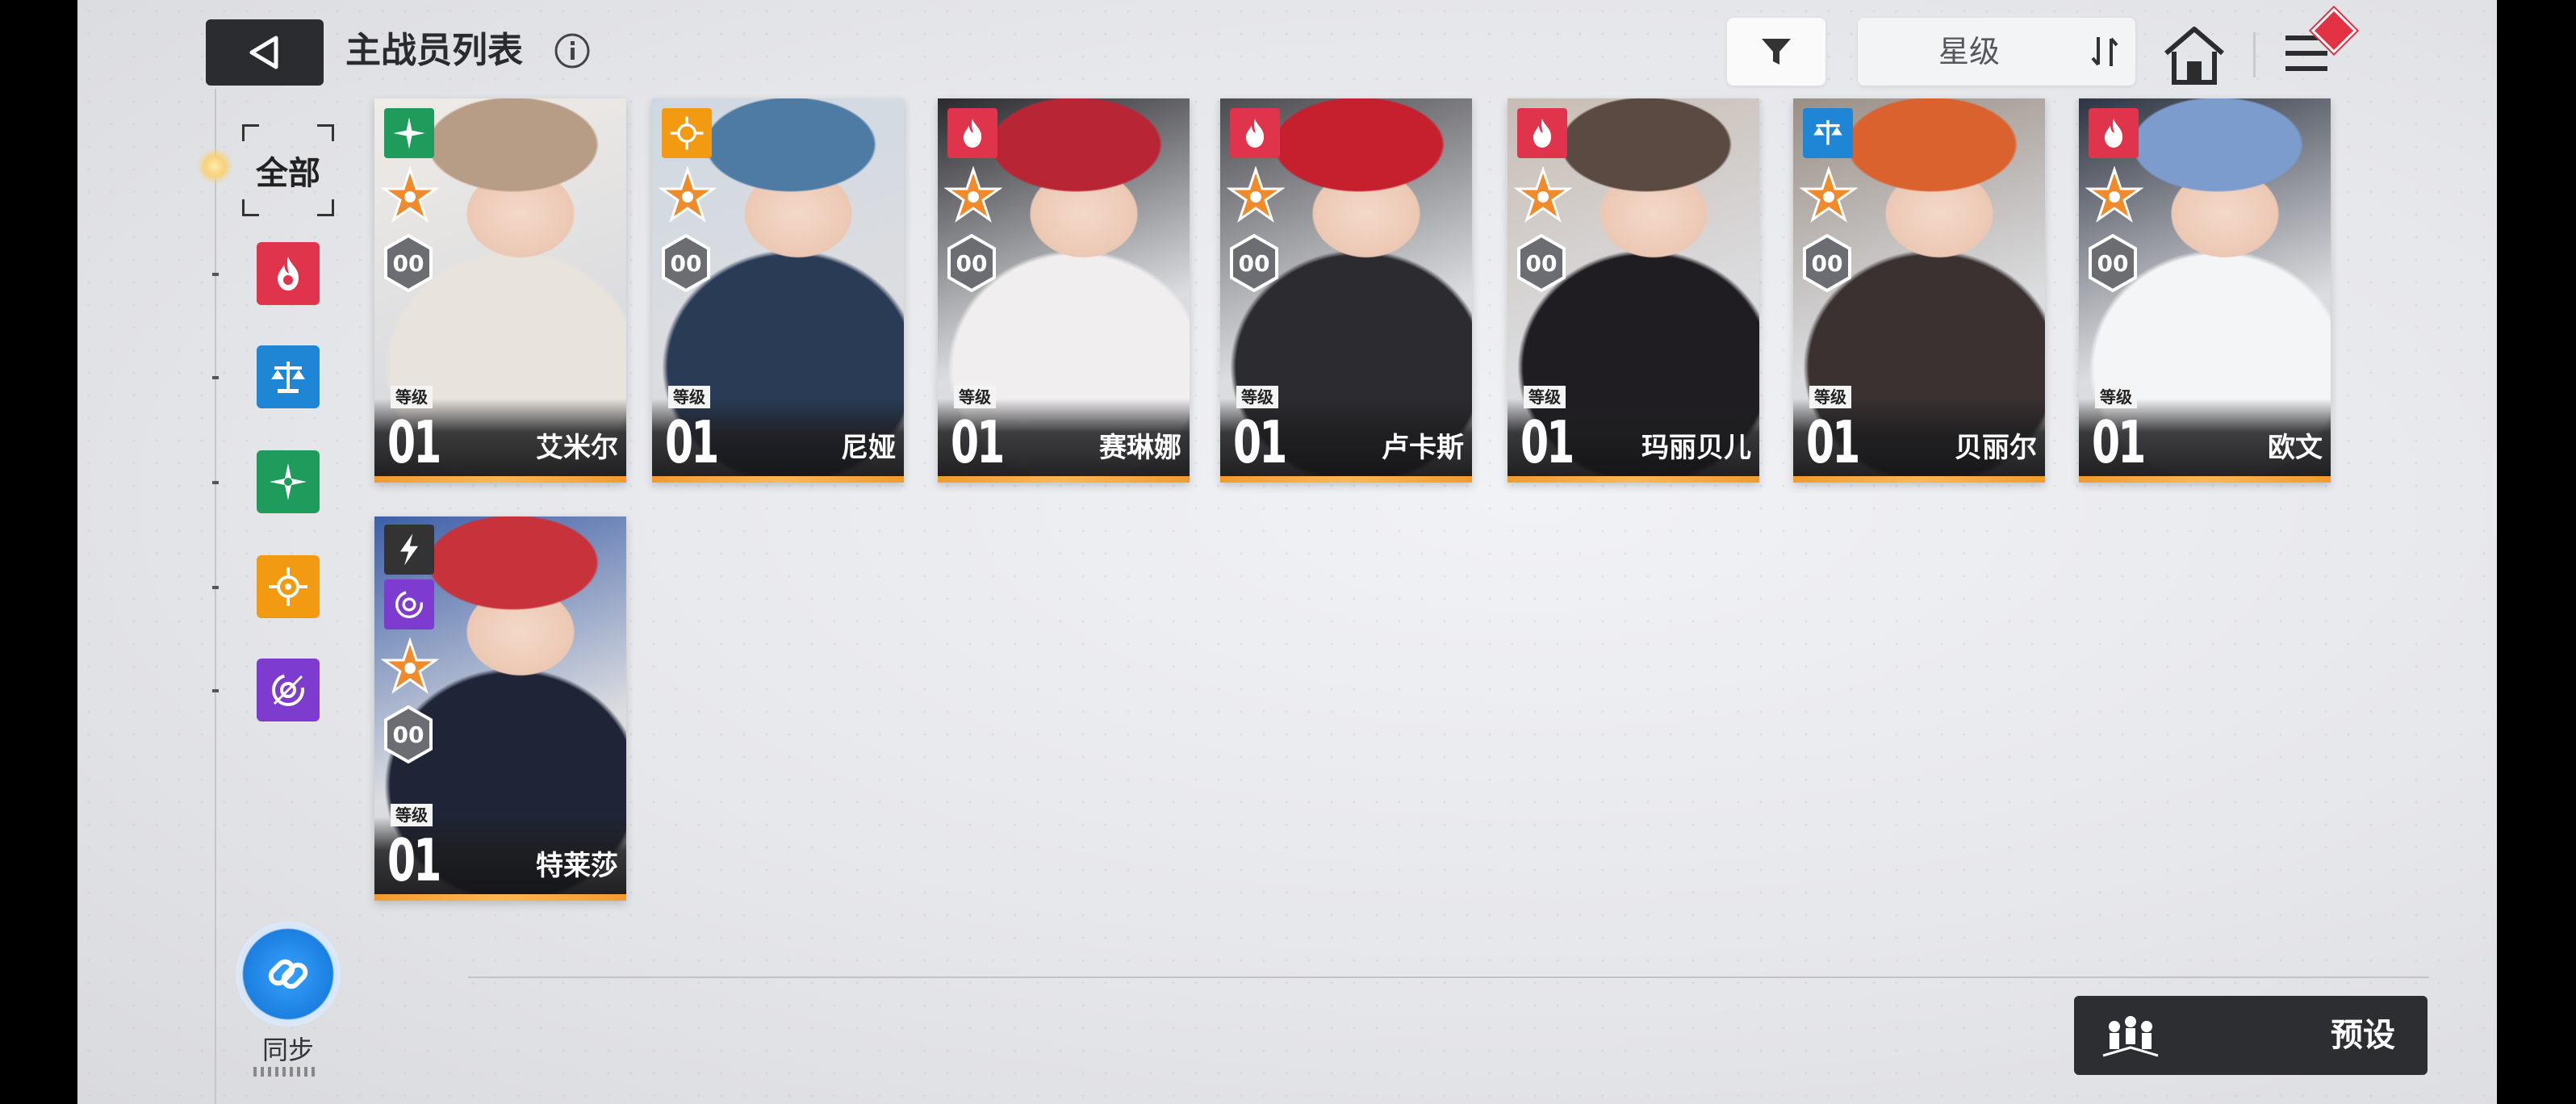 Image resolution: width=2576 pixels, height=1104 pixels. I want to click on filter-void, so click(288, 690).